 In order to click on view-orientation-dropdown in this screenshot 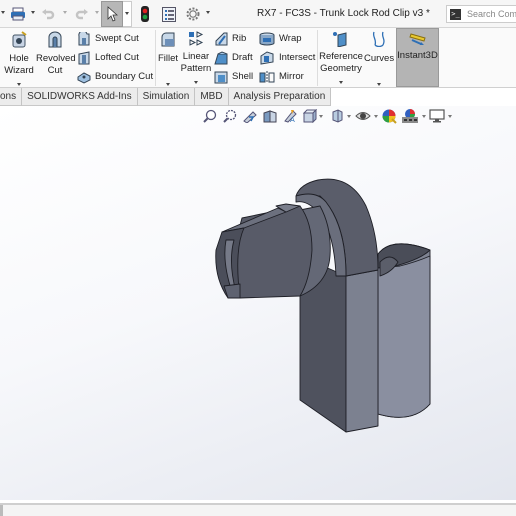, I will do `click(321, 116)`.